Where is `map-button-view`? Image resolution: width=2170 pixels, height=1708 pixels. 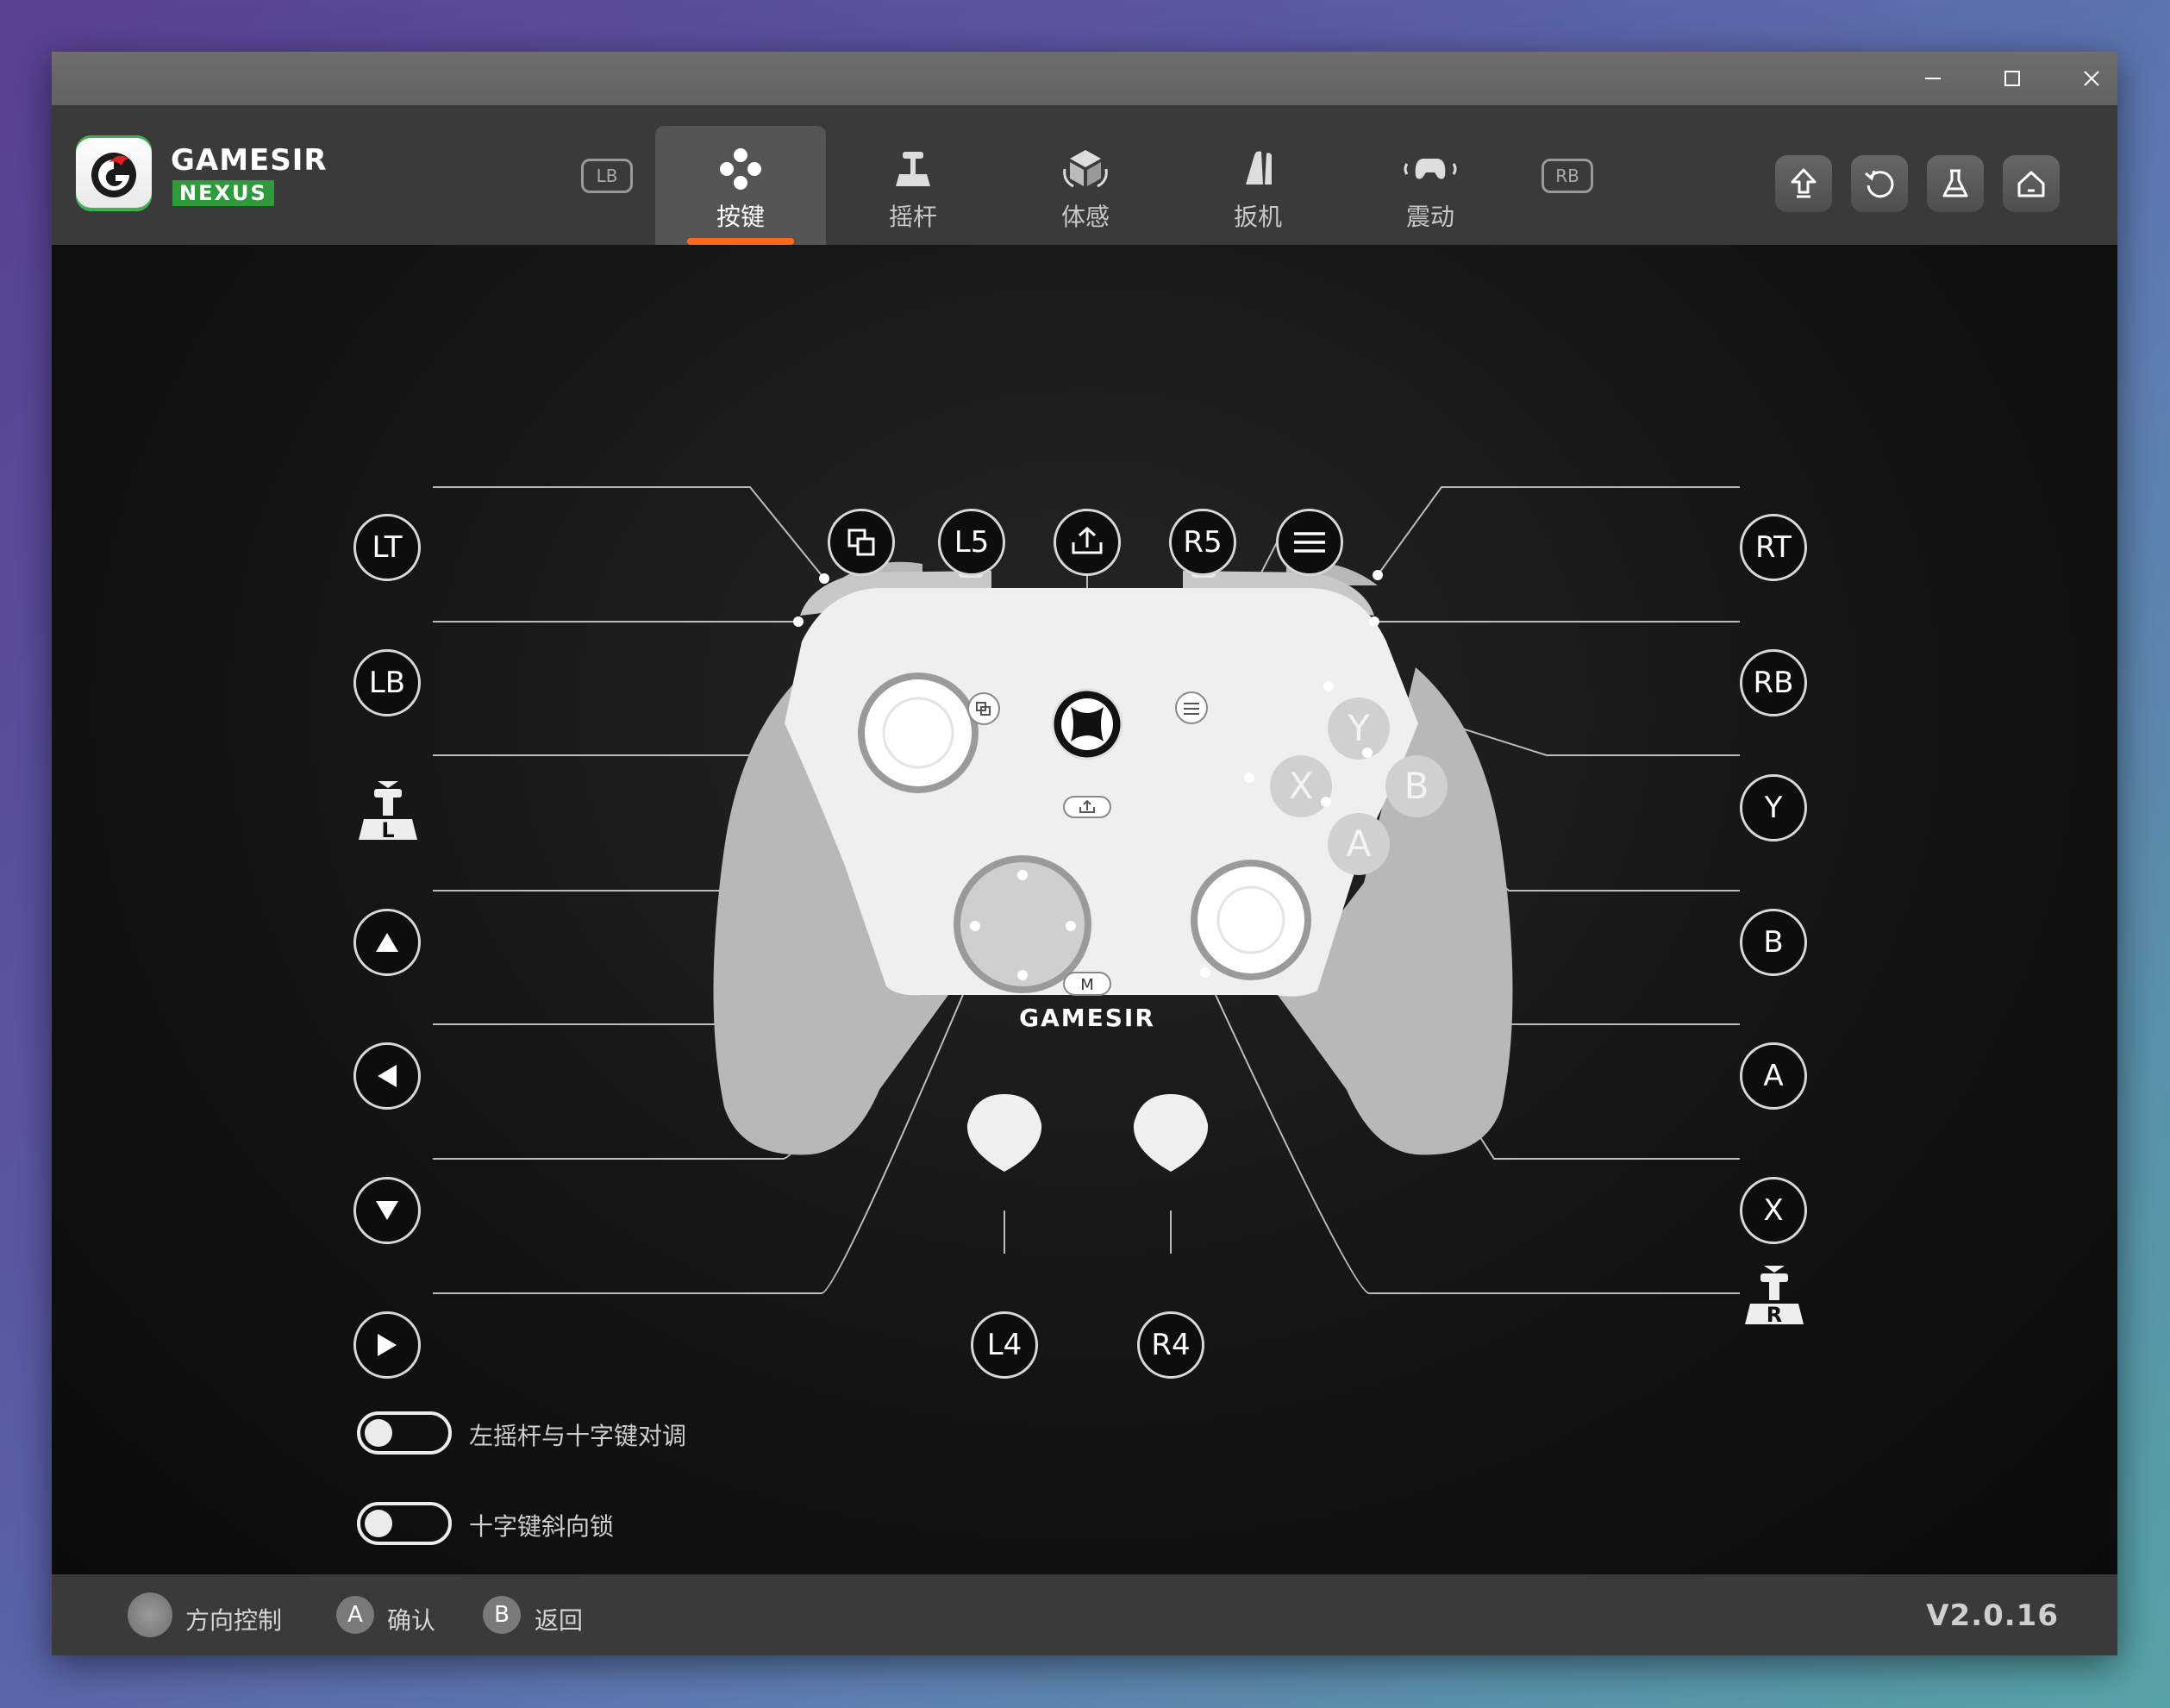
map-button-view is located at coordinates (861, 542).